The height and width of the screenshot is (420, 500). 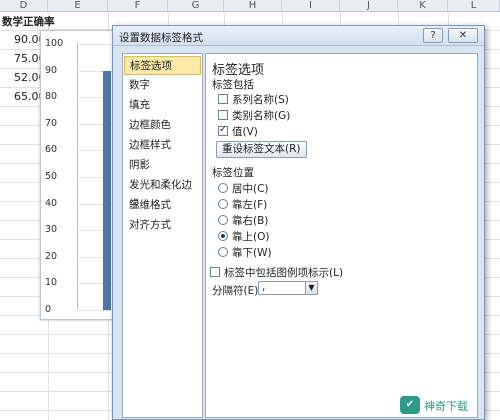 What do you see at coordinates (48, 309) in the screenshot?
I see `y-tick-label: 0` at bounding box center [48, 309].